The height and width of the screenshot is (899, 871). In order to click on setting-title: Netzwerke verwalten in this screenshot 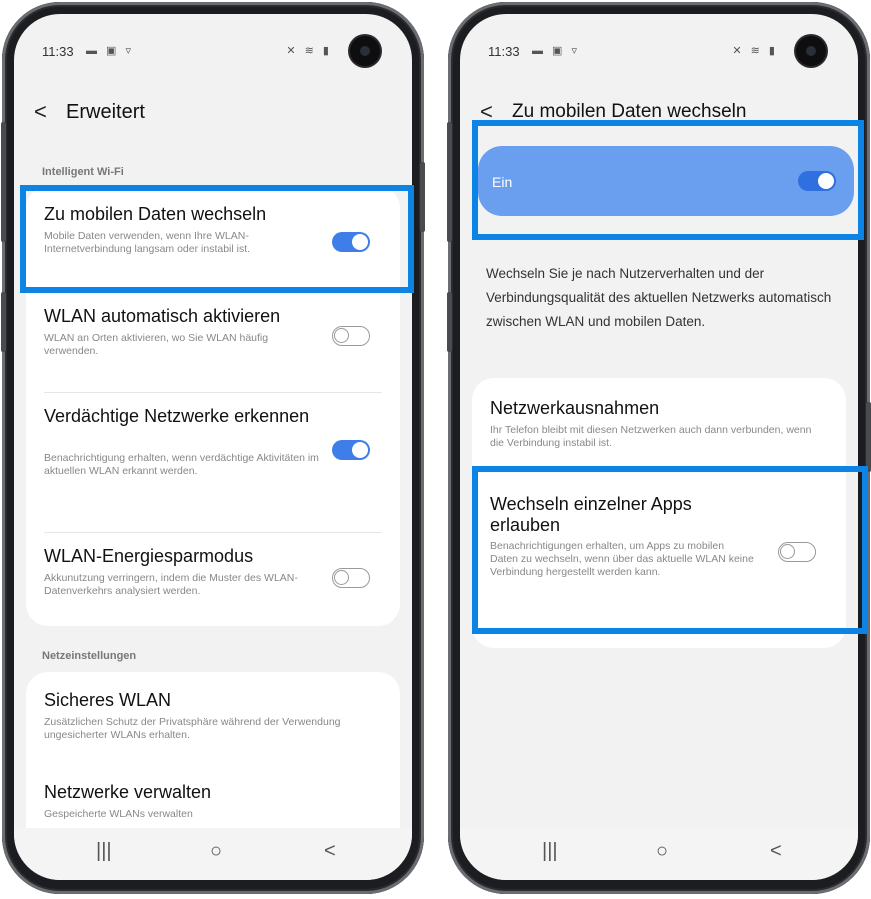, I will do `click(128, 792)`.